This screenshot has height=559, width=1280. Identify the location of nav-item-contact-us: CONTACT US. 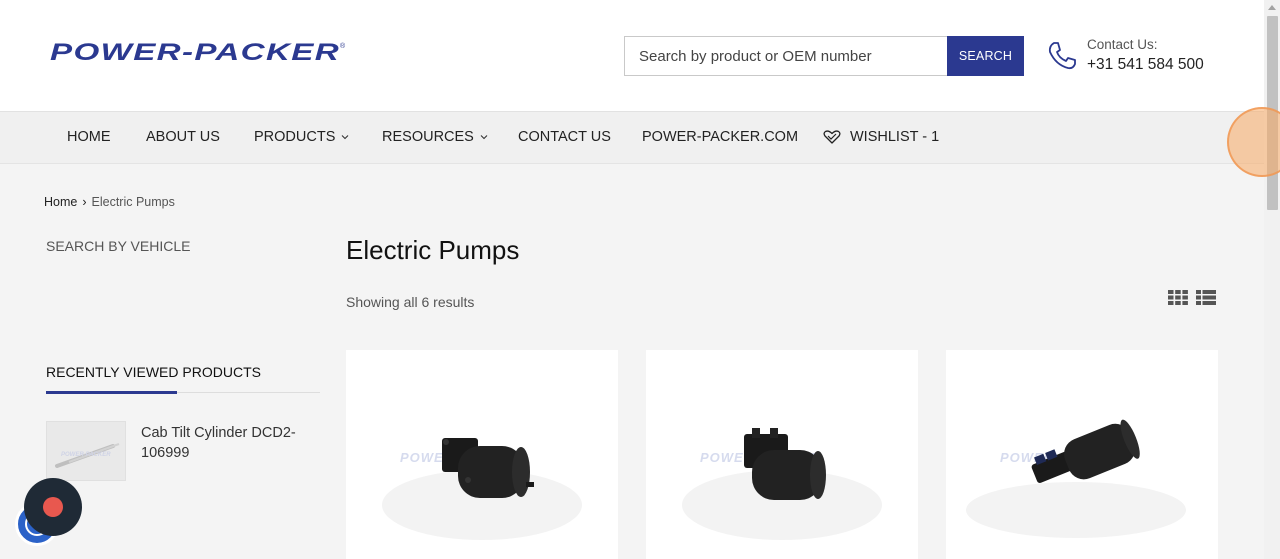
(564, 137).